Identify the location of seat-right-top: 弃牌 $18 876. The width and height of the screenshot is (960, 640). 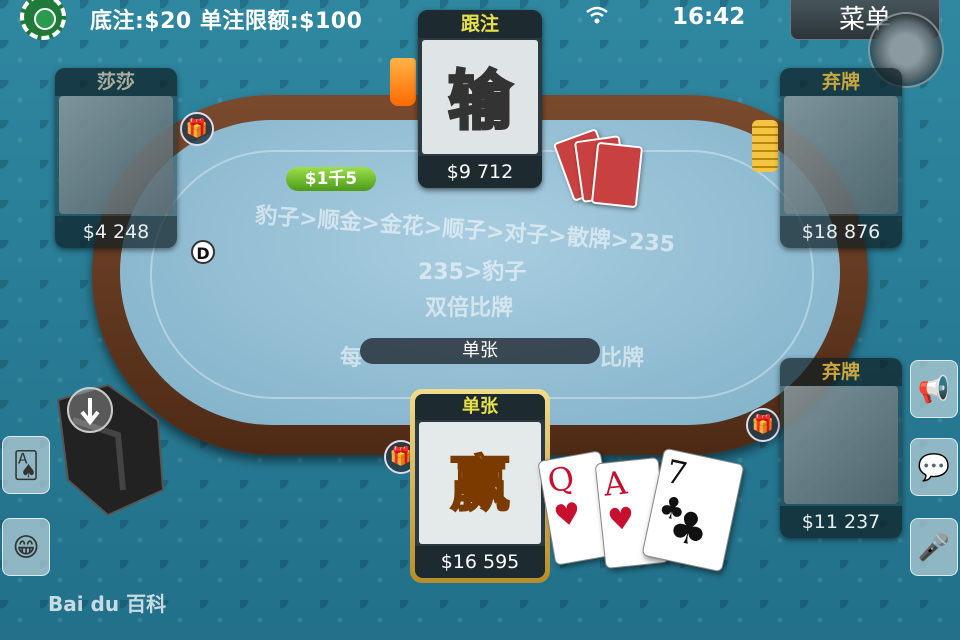
(841, 158).